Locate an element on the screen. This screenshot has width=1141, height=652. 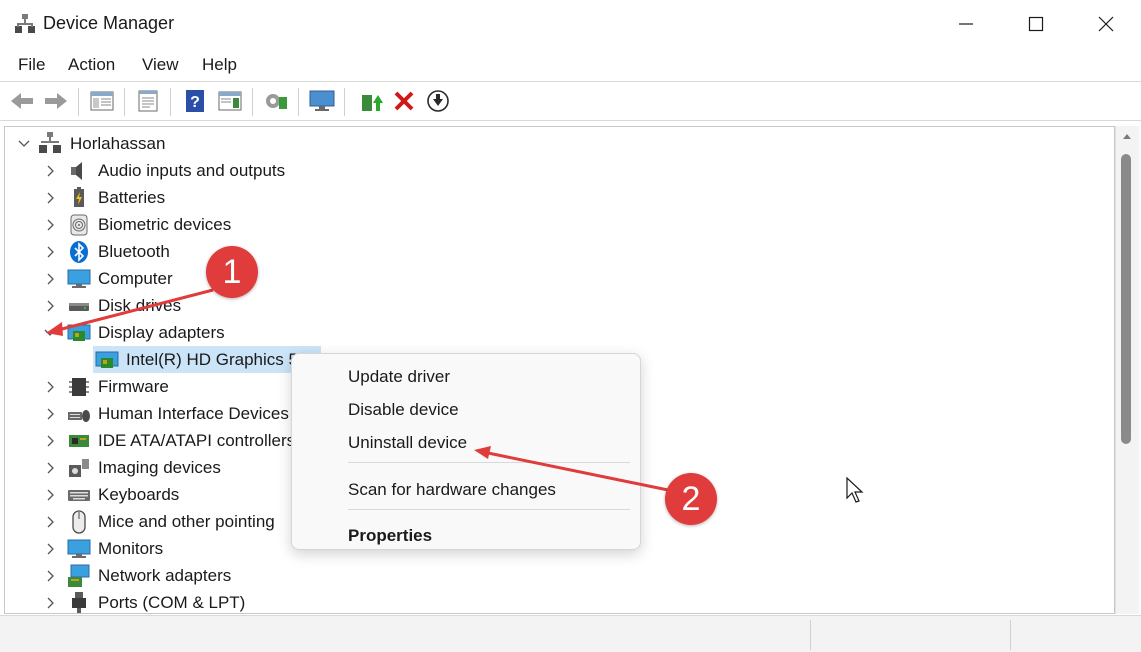
tree-item-label: Intel(R) HD Graphics 5 is located at coordinates (212, 359).